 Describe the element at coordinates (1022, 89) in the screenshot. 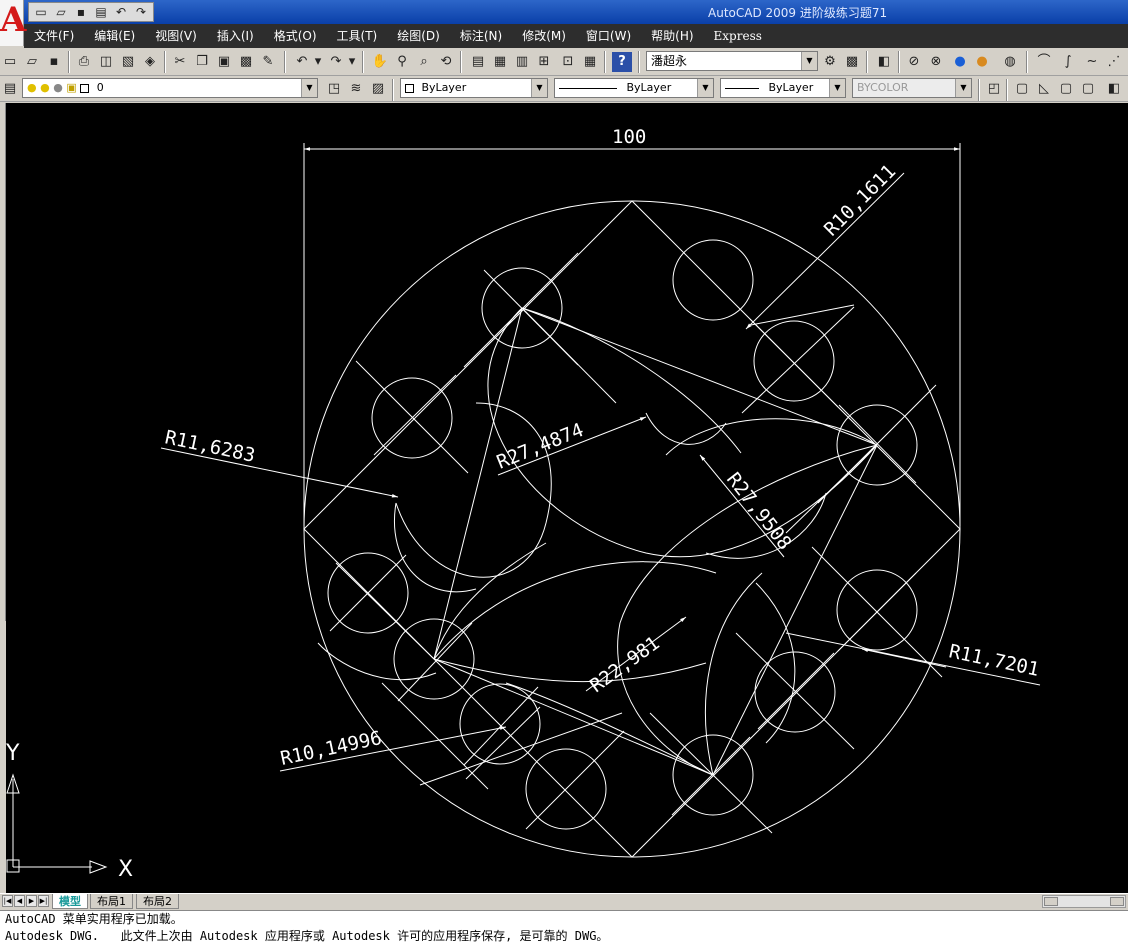

I see `box-icon: ▢` at that location.